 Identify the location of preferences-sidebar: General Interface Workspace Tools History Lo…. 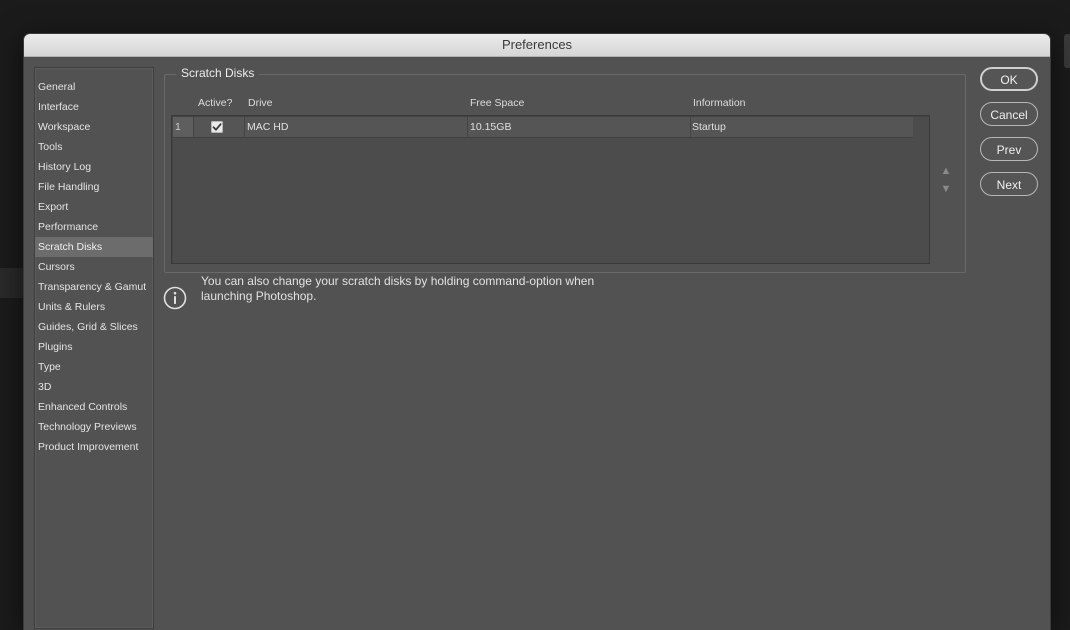
(94, 348).